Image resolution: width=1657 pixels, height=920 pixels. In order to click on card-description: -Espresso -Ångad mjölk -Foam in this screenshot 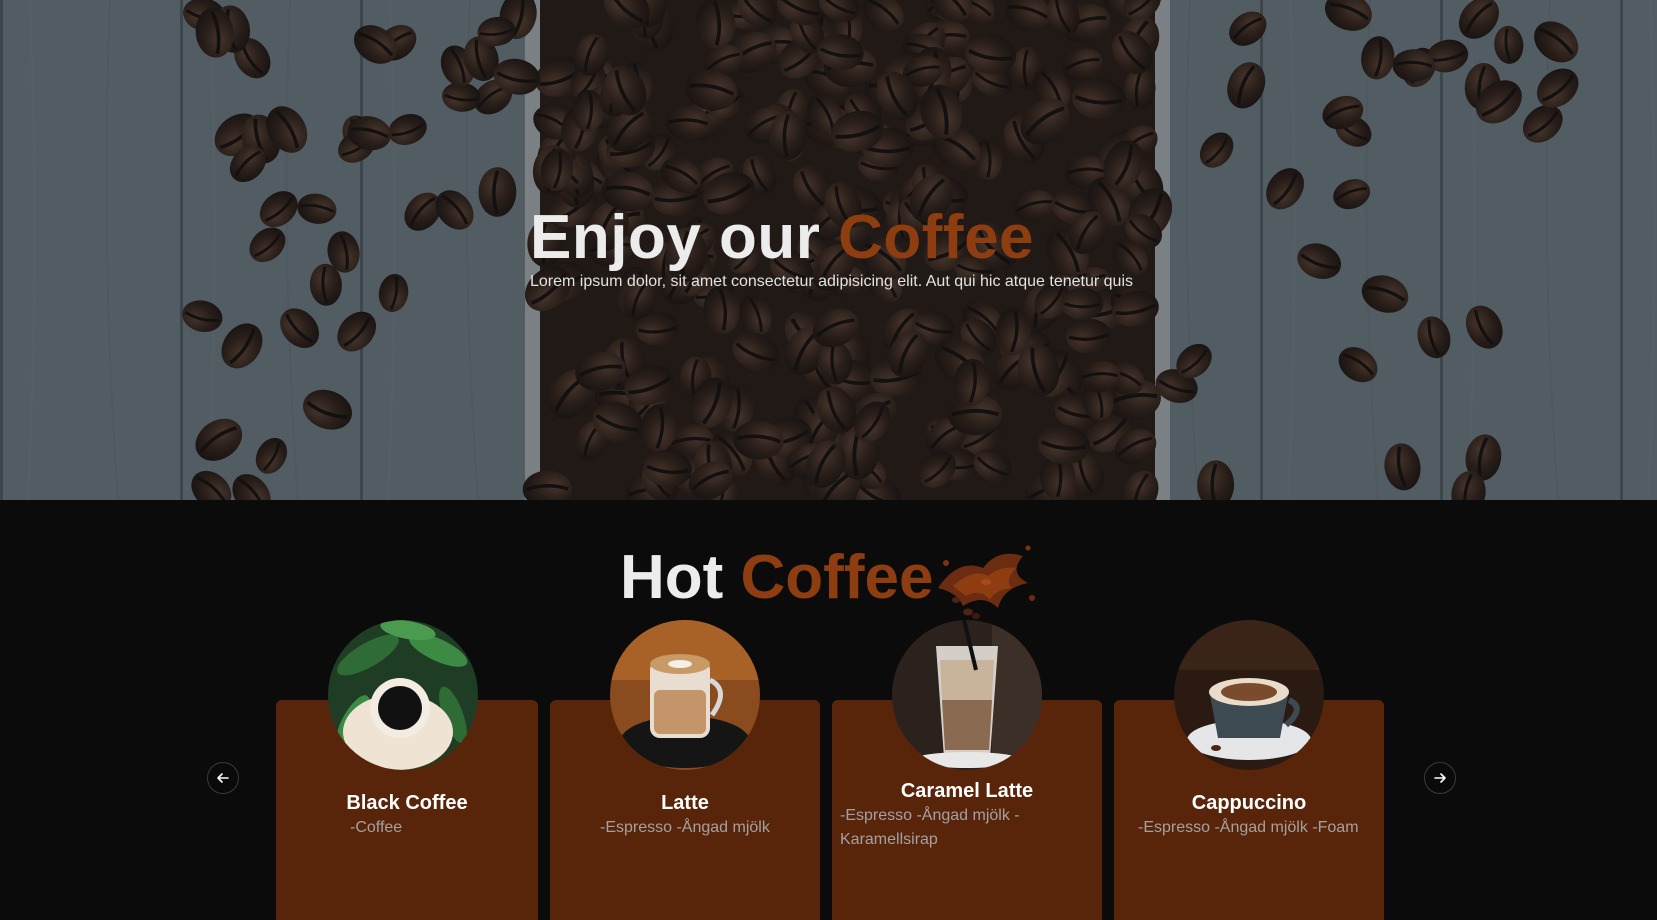, I will do `click(1248, 827)`.